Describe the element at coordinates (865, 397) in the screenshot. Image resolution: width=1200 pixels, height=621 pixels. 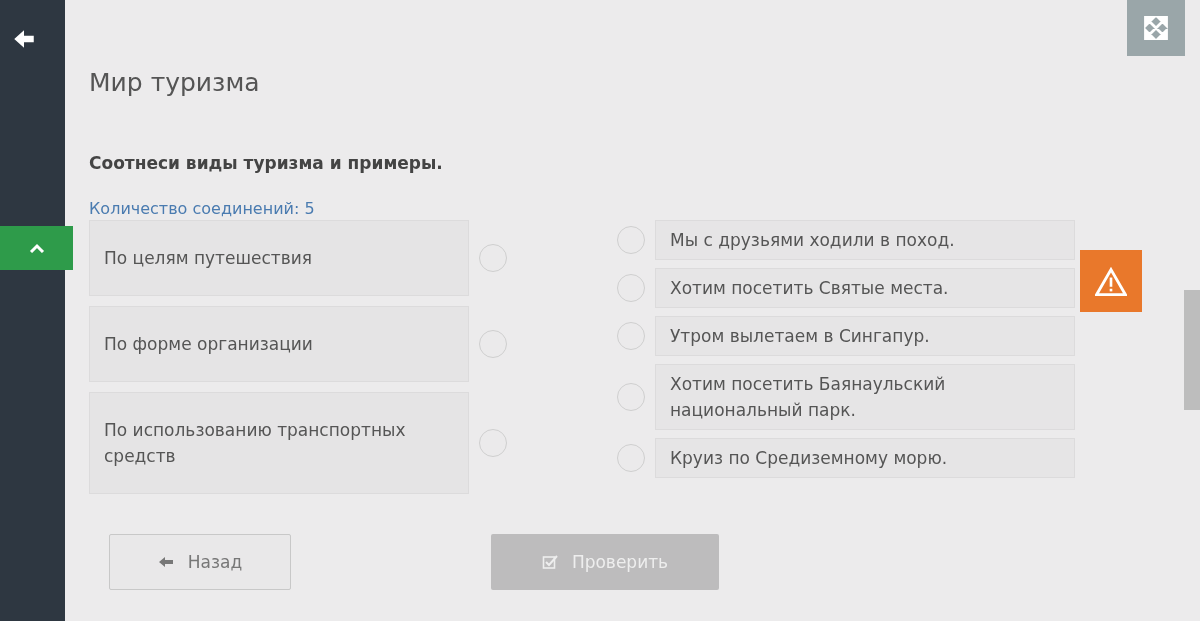
I see `example-card: Хотим посетить Баянаульский национальный парк.` at that location.